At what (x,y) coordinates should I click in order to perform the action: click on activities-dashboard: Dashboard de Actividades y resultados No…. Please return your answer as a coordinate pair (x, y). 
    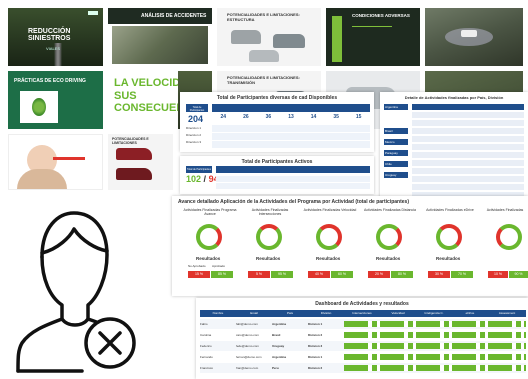
    Looking at the image, I should click on (362, 338).